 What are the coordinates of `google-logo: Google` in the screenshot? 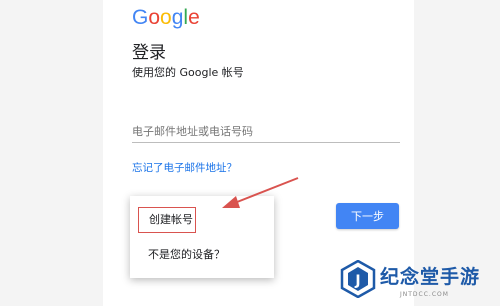 It's located at (166, 18).